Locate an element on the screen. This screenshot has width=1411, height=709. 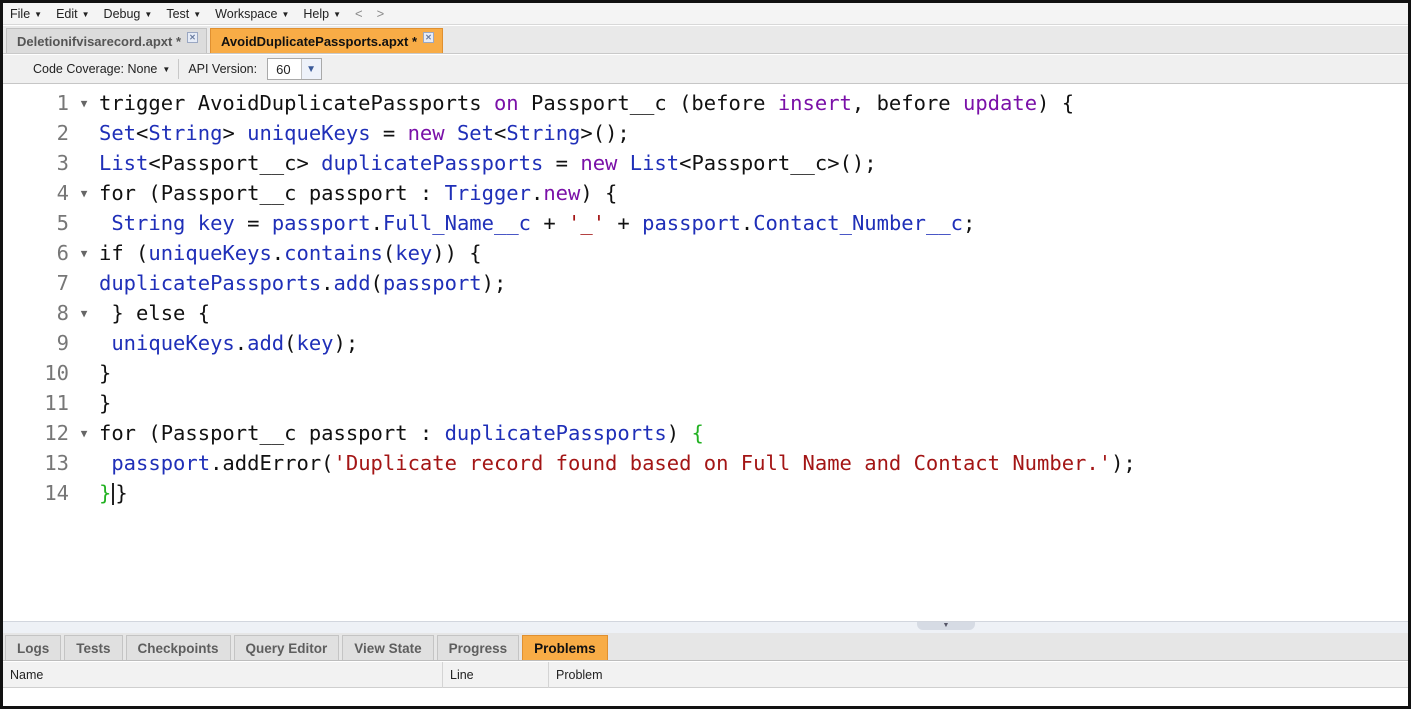
line-number: 13 is located at coordinates (56, 463).